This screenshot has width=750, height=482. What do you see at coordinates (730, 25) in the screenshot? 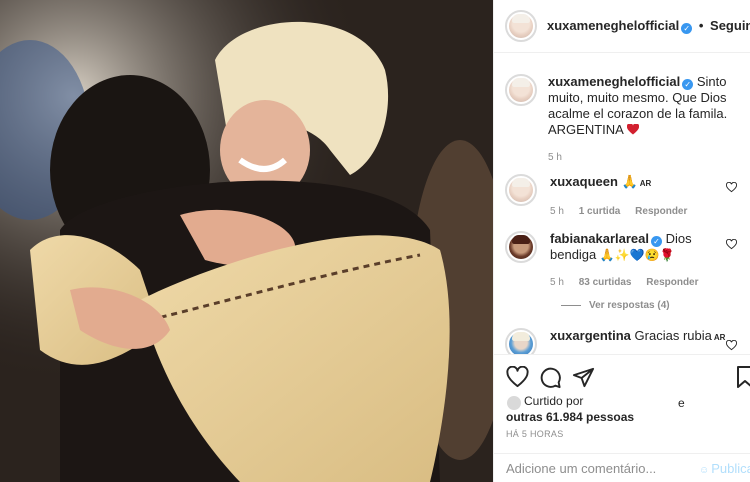
I see `follow-button: Seguindo` at bounding box center [730, 25].